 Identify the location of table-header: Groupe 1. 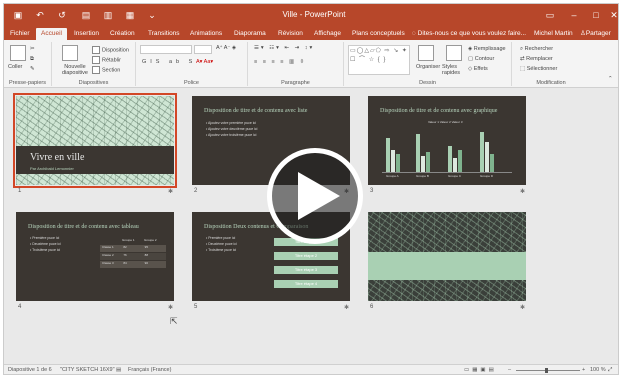
(128, 240).